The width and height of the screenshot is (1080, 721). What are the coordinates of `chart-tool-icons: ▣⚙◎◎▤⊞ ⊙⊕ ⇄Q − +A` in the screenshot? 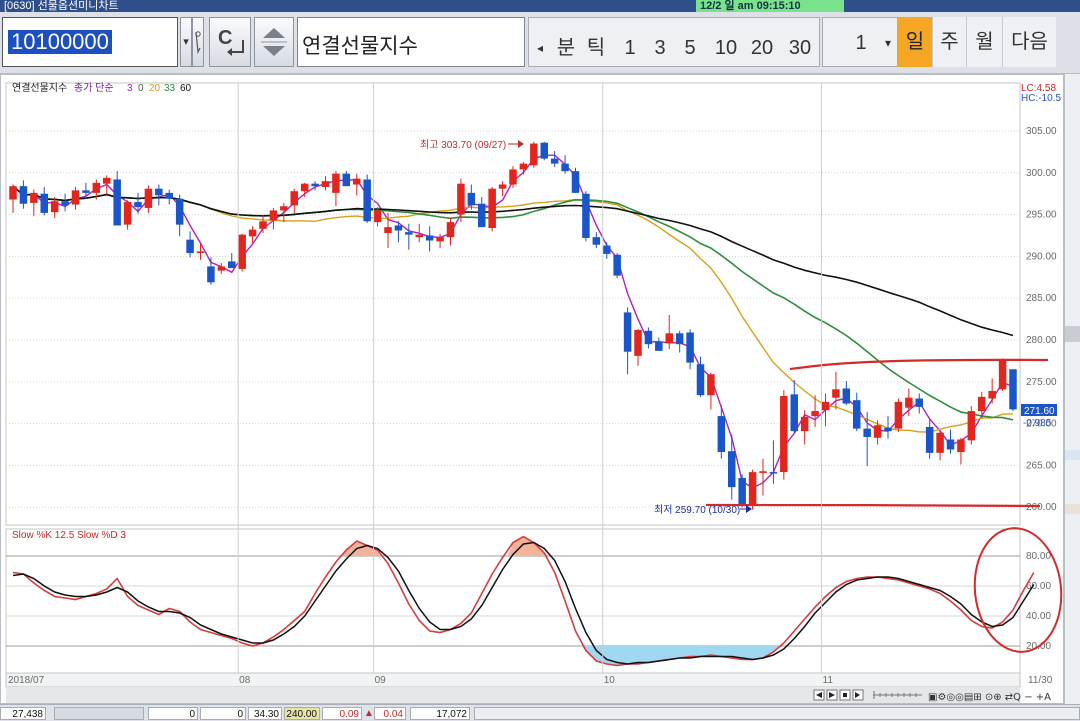 It's located at (989, 697).